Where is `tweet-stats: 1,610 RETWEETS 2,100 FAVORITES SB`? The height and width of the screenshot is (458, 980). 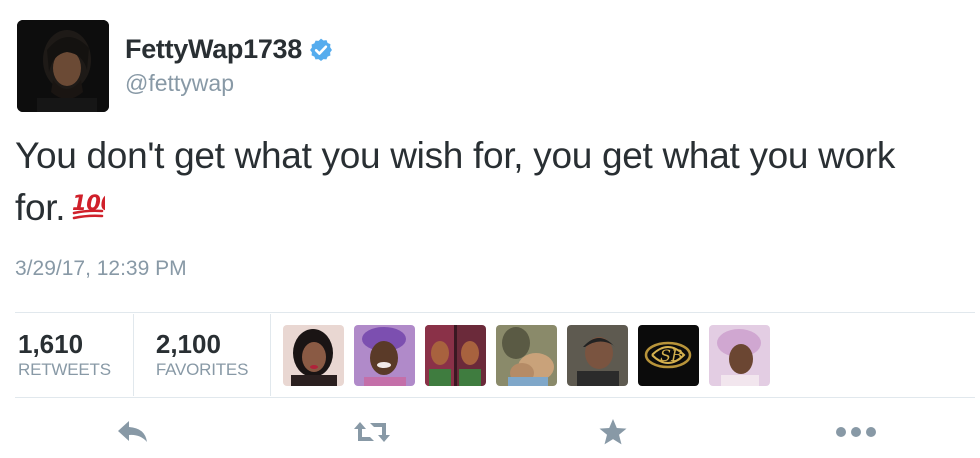
tweet-stats: 1,610 RETWEETS 2,100 FAVORITES SB is located at coordinates (393, 355).